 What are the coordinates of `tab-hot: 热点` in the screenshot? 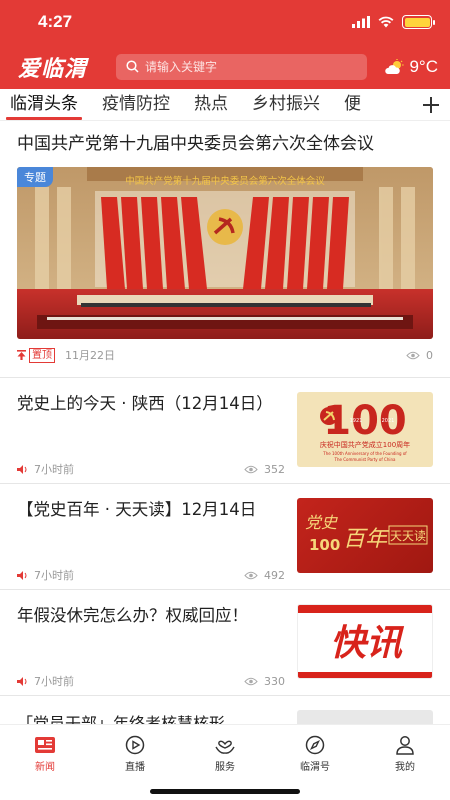 It's located at (211, 104).